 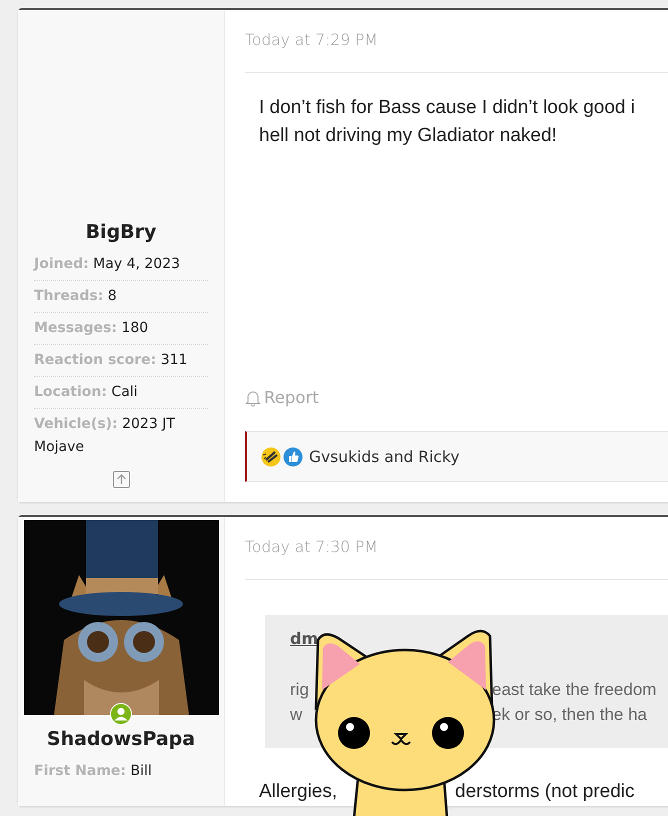 I want to click on post-text: derstorms (not predic, so click(x=545, y=792).